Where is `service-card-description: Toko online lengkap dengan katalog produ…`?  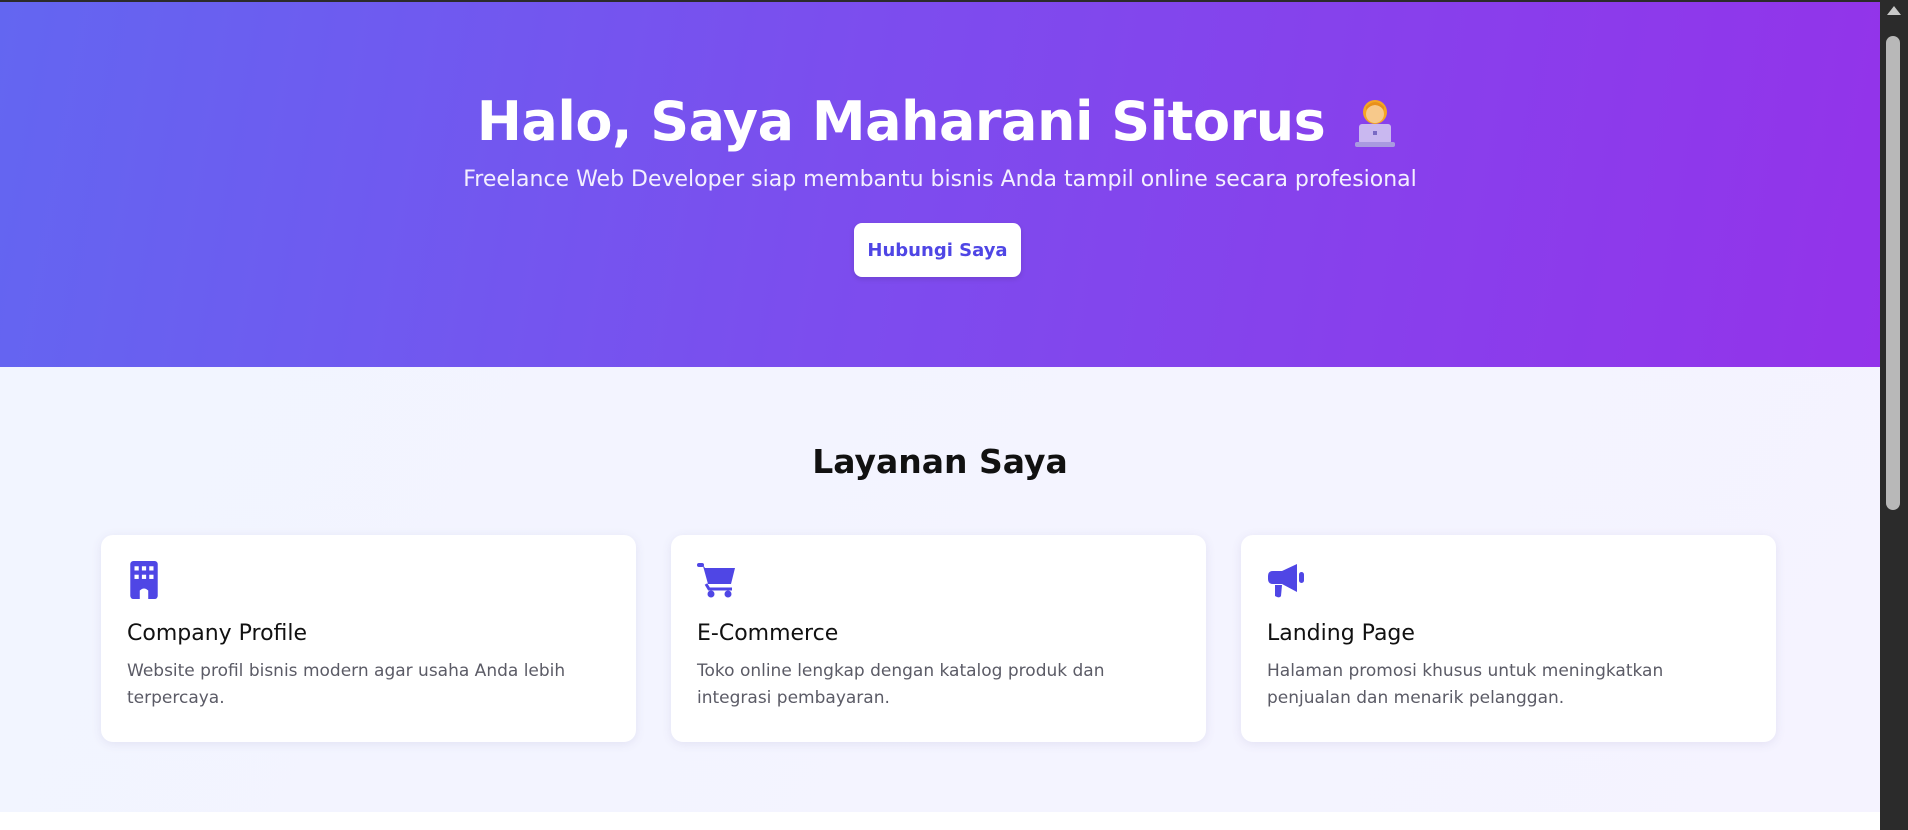
service-card-description: Toko online lengkap dengan katalog produ… is located at coordinates (901, 684).